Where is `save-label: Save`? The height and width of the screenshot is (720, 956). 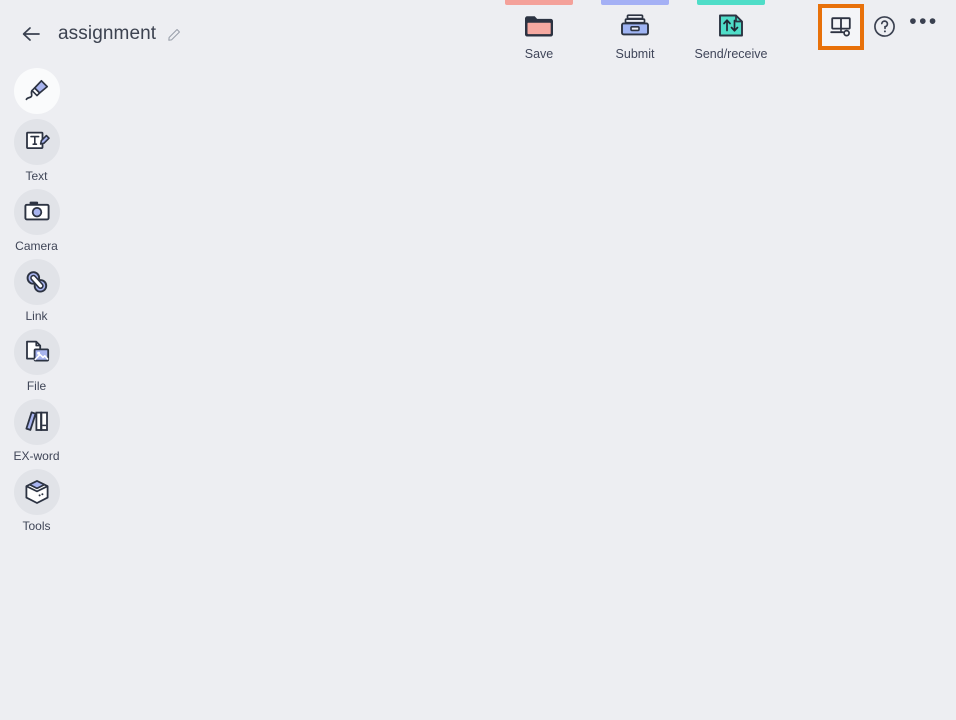 save-label: Save is located at coordinates (539, 54).